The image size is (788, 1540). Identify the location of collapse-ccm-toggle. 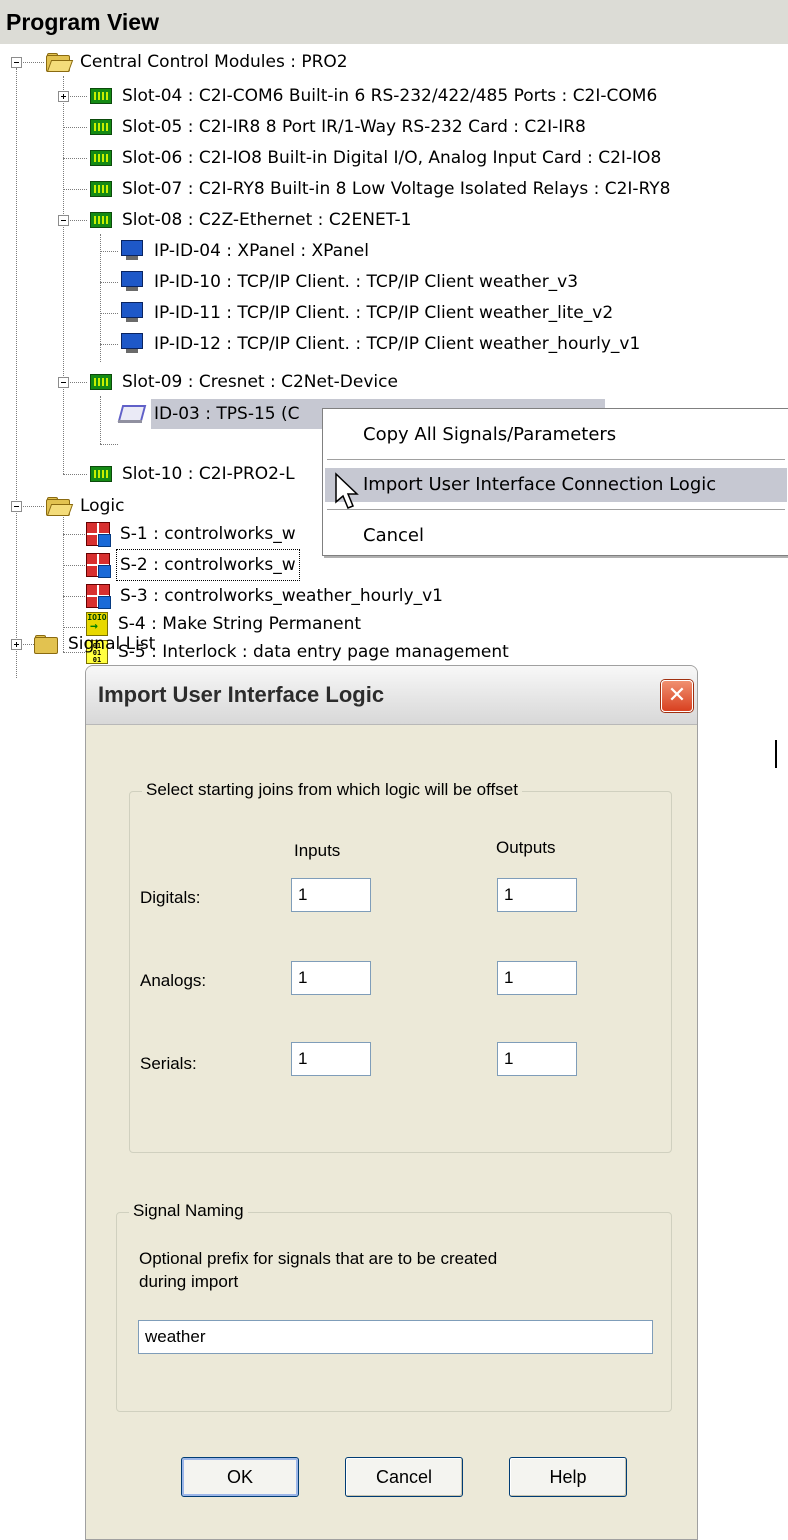
(16, 62).